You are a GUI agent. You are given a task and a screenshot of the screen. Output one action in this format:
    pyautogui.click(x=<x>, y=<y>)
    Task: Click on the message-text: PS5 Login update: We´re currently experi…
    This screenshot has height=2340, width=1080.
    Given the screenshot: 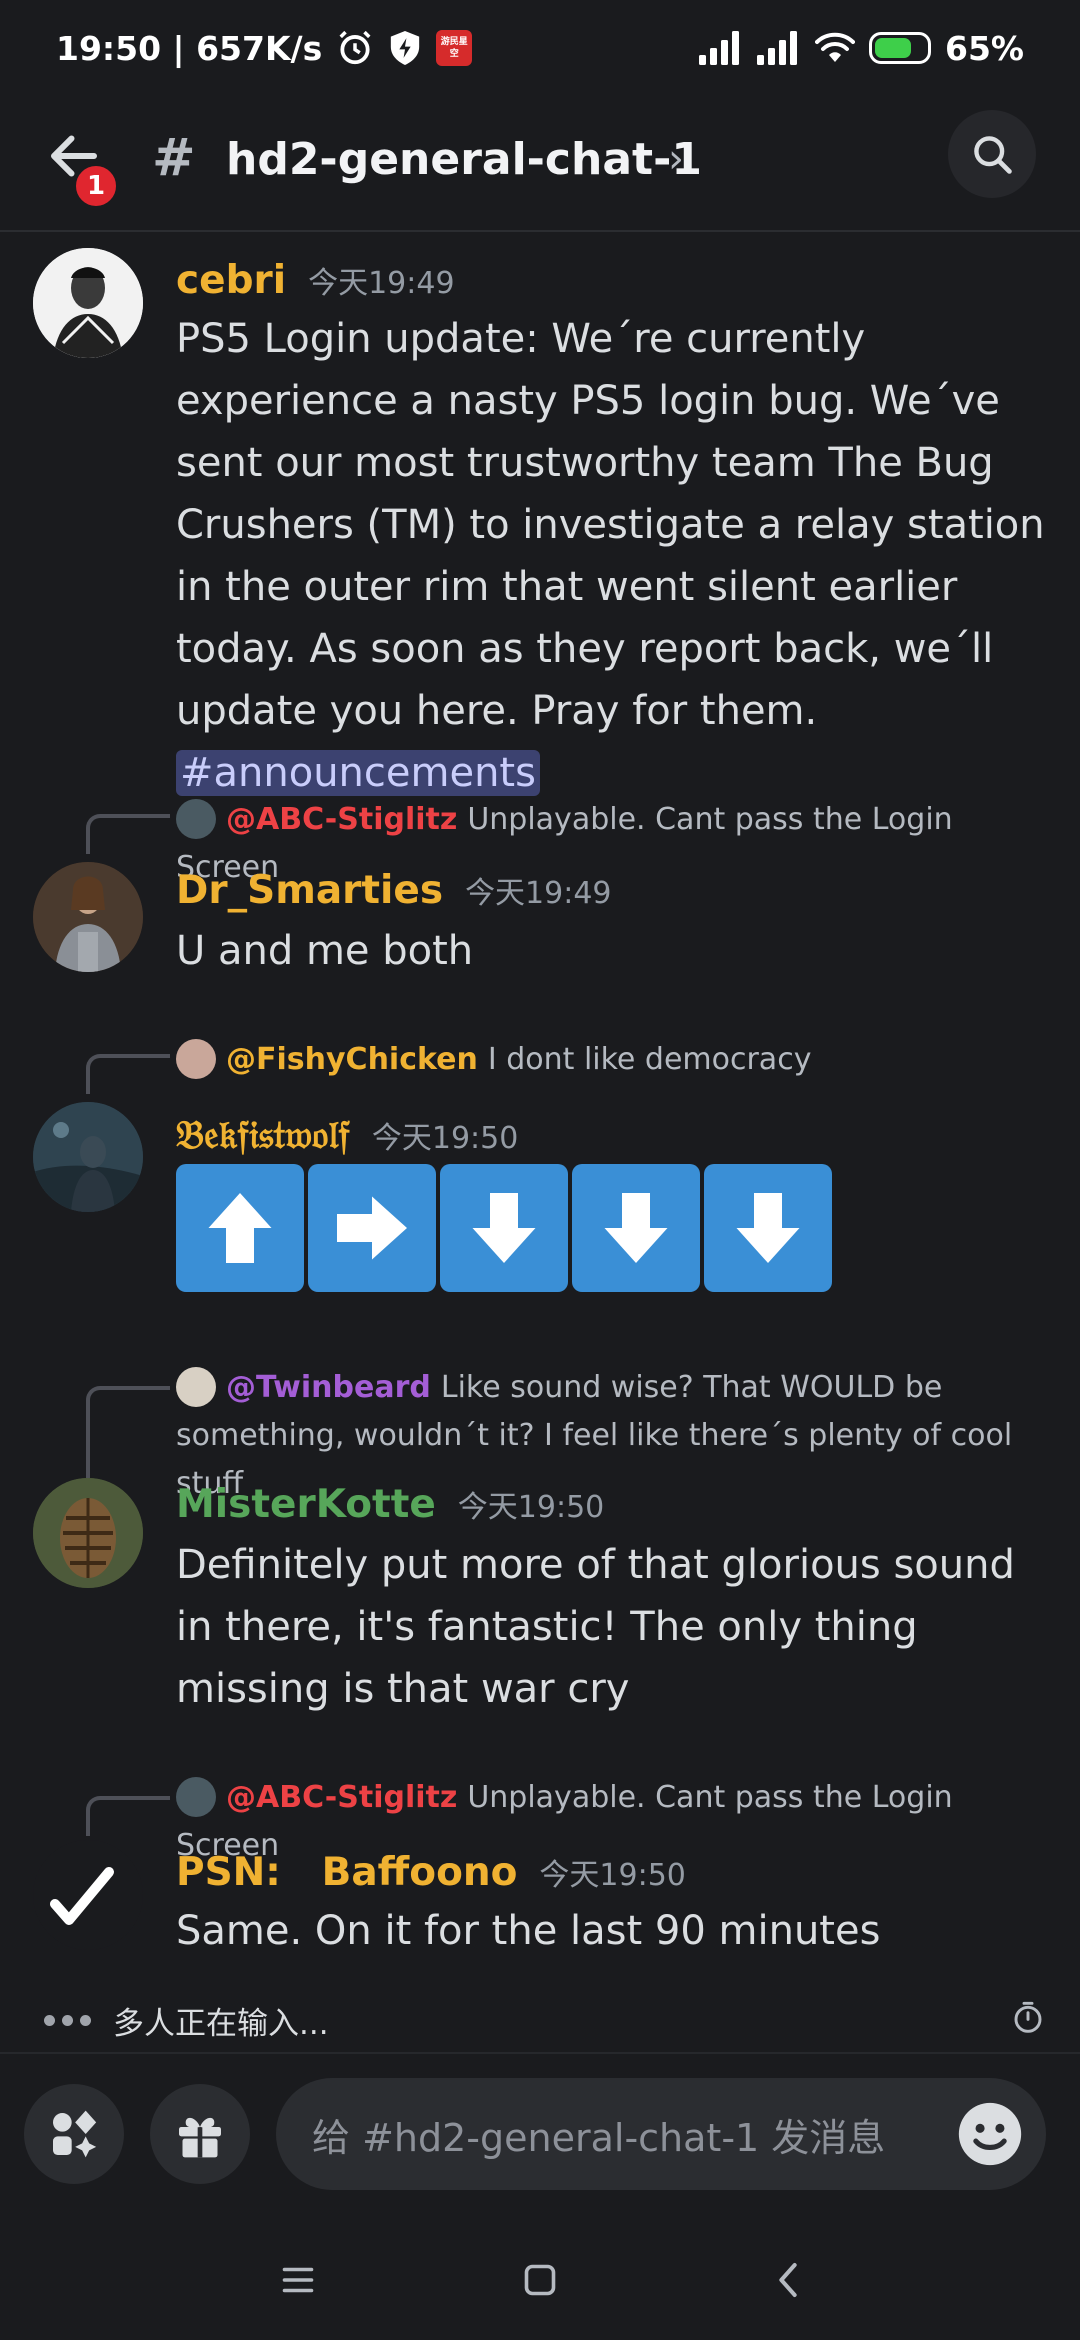 What is the action you would take?
    pyautogui.click(x=610, y=525)
    